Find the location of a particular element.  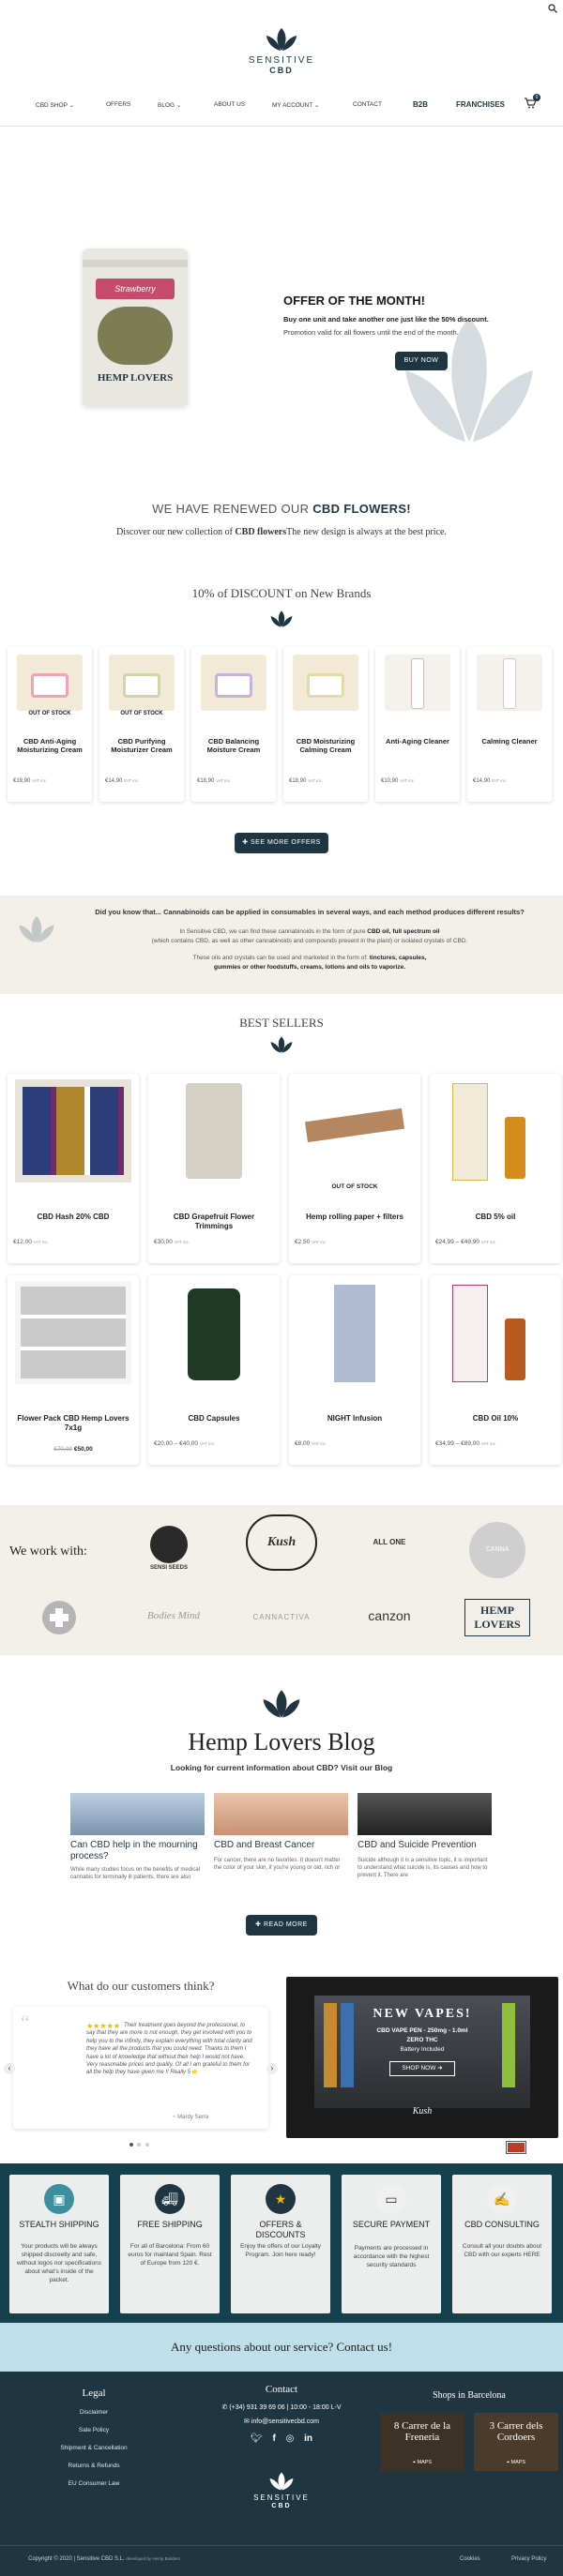

nav-offers: OFFERS is located at coordinates (118, 104).